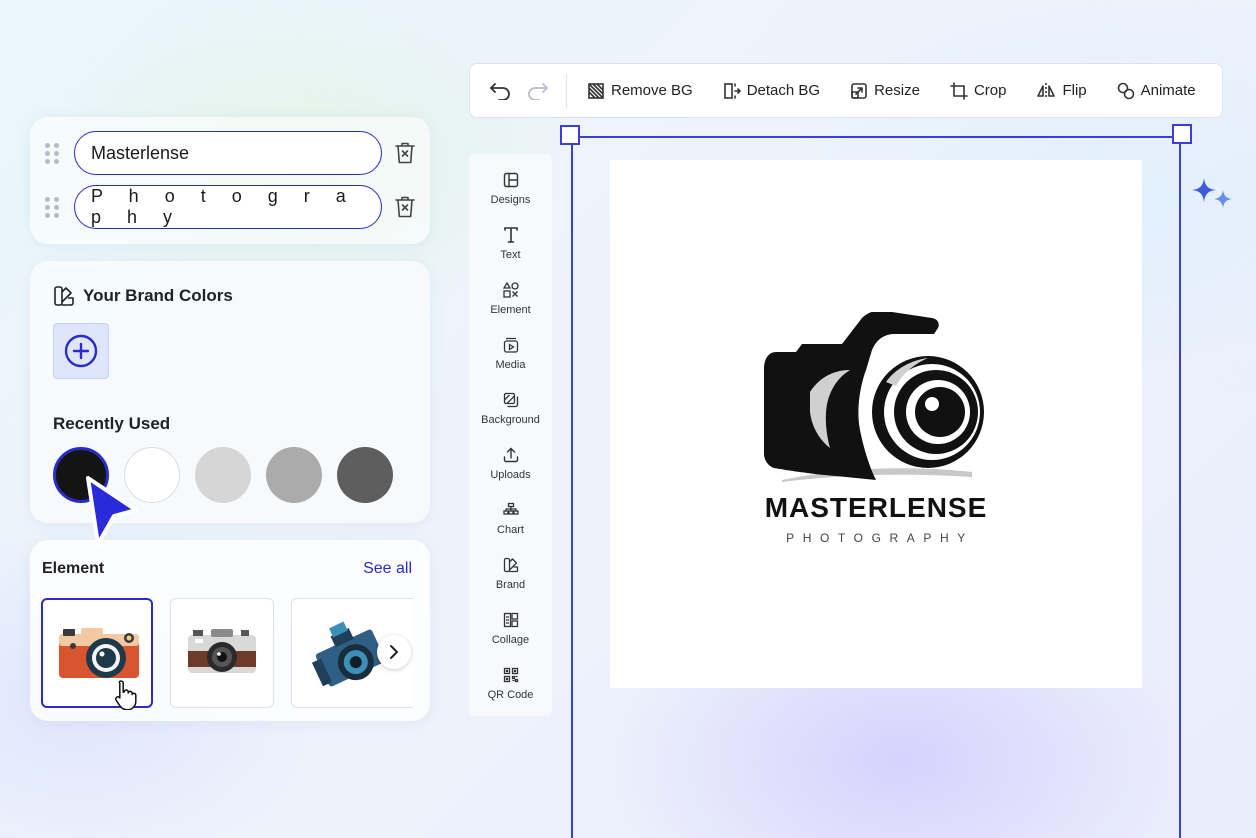 The width and height of the screenshot is (1256, 838). What do you see at coordinates (596, 90) in the screenshot?
I see `remove-background-icon` at bounding box center [596, 90].